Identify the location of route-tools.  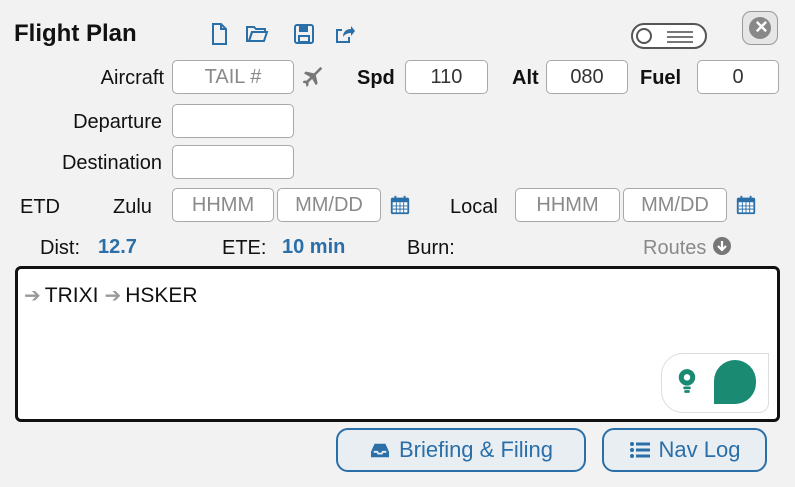
(715, 383).